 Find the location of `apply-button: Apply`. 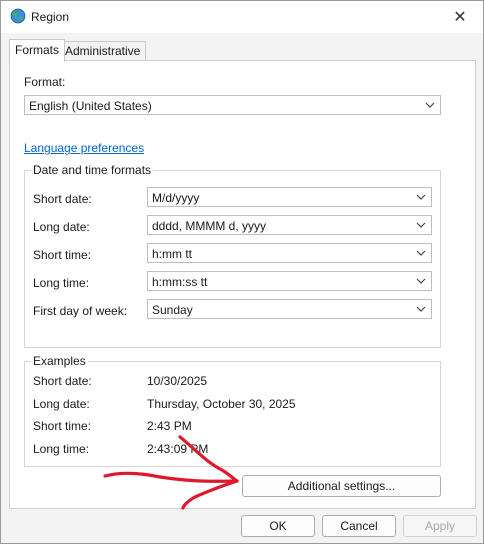

apply-button: Apply is located at coordinates (440, 526).